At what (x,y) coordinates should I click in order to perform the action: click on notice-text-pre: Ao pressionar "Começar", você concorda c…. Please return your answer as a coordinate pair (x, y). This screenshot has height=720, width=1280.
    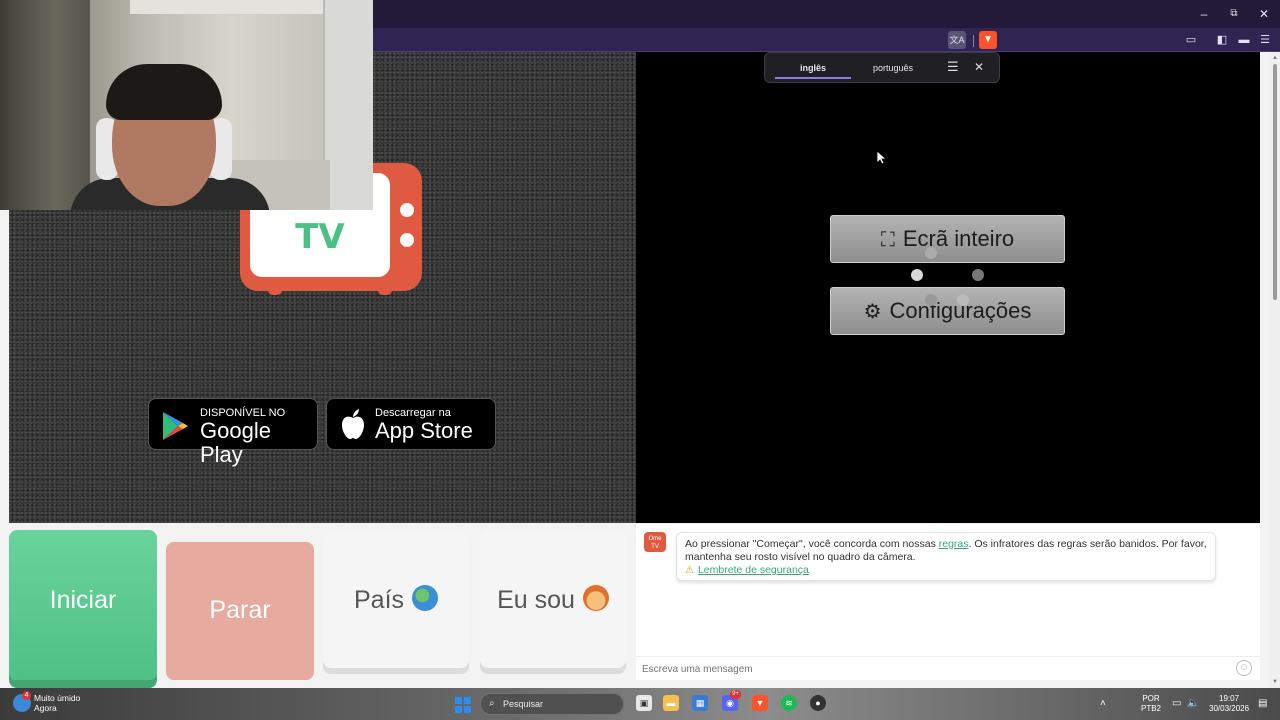
    Looking at the image, I should click on (812, 544).